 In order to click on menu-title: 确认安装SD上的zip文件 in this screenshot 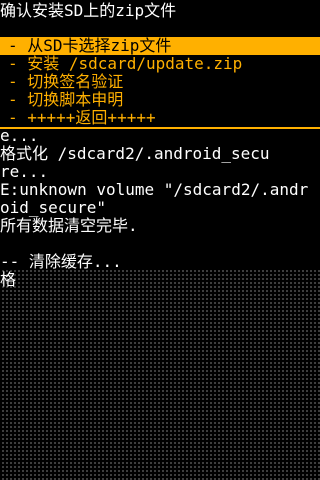, I will do `click(88, 10)`.